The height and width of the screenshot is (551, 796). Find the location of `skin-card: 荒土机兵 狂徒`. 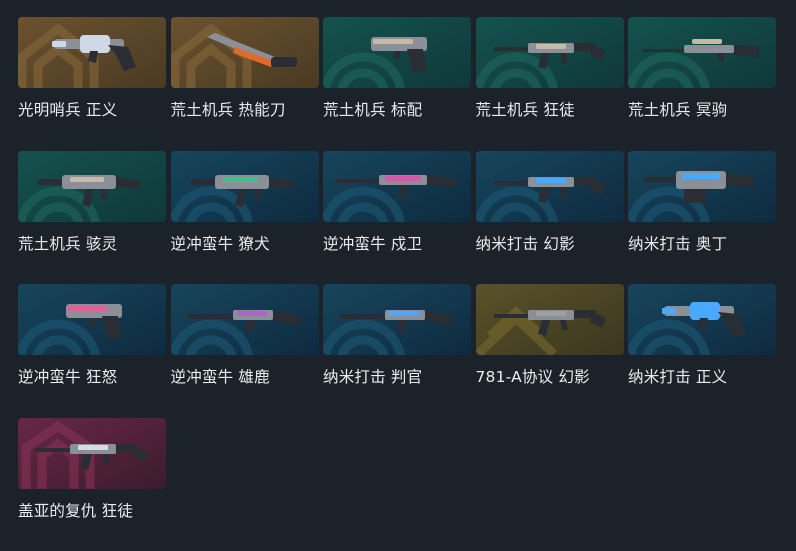

skin-card: 荒土机兵 狂徒 is located at coordinates (550, 84).